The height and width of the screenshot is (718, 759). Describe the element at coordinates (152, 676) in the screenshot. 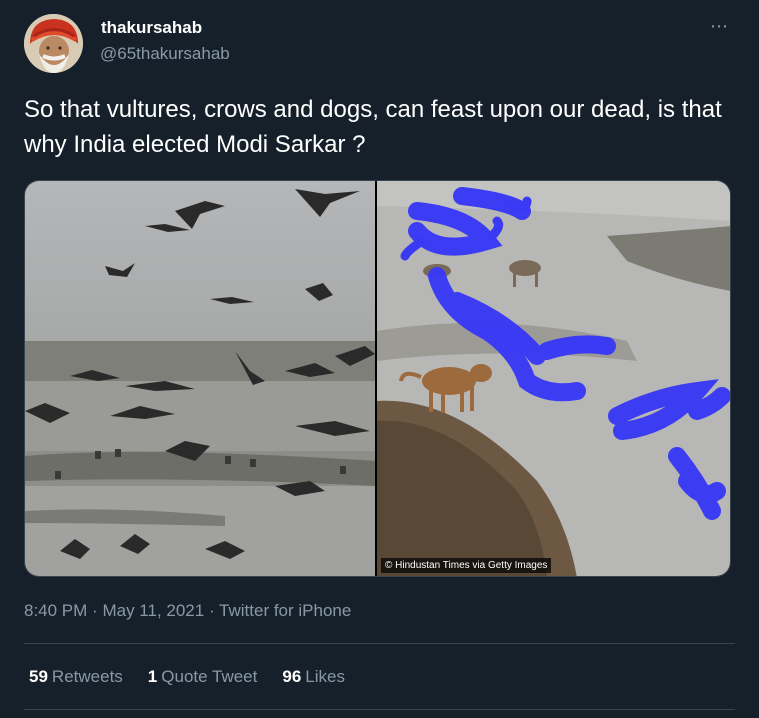

I see `quote-tweets-count: 1` at that location.